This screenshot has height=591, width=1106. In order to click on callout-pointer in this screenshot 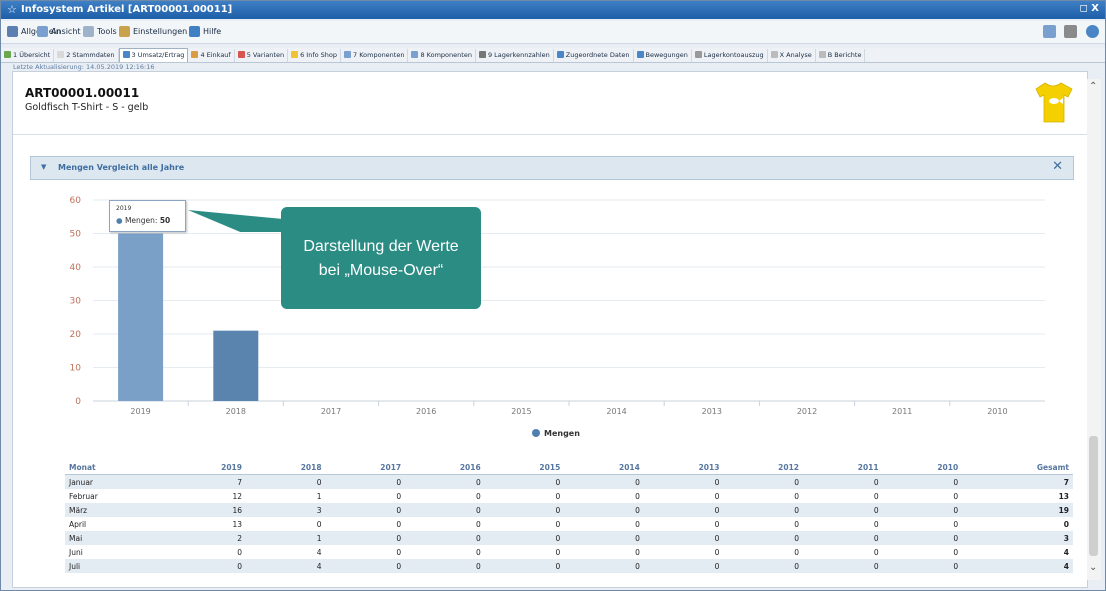, I will do `click(235, 221)`.